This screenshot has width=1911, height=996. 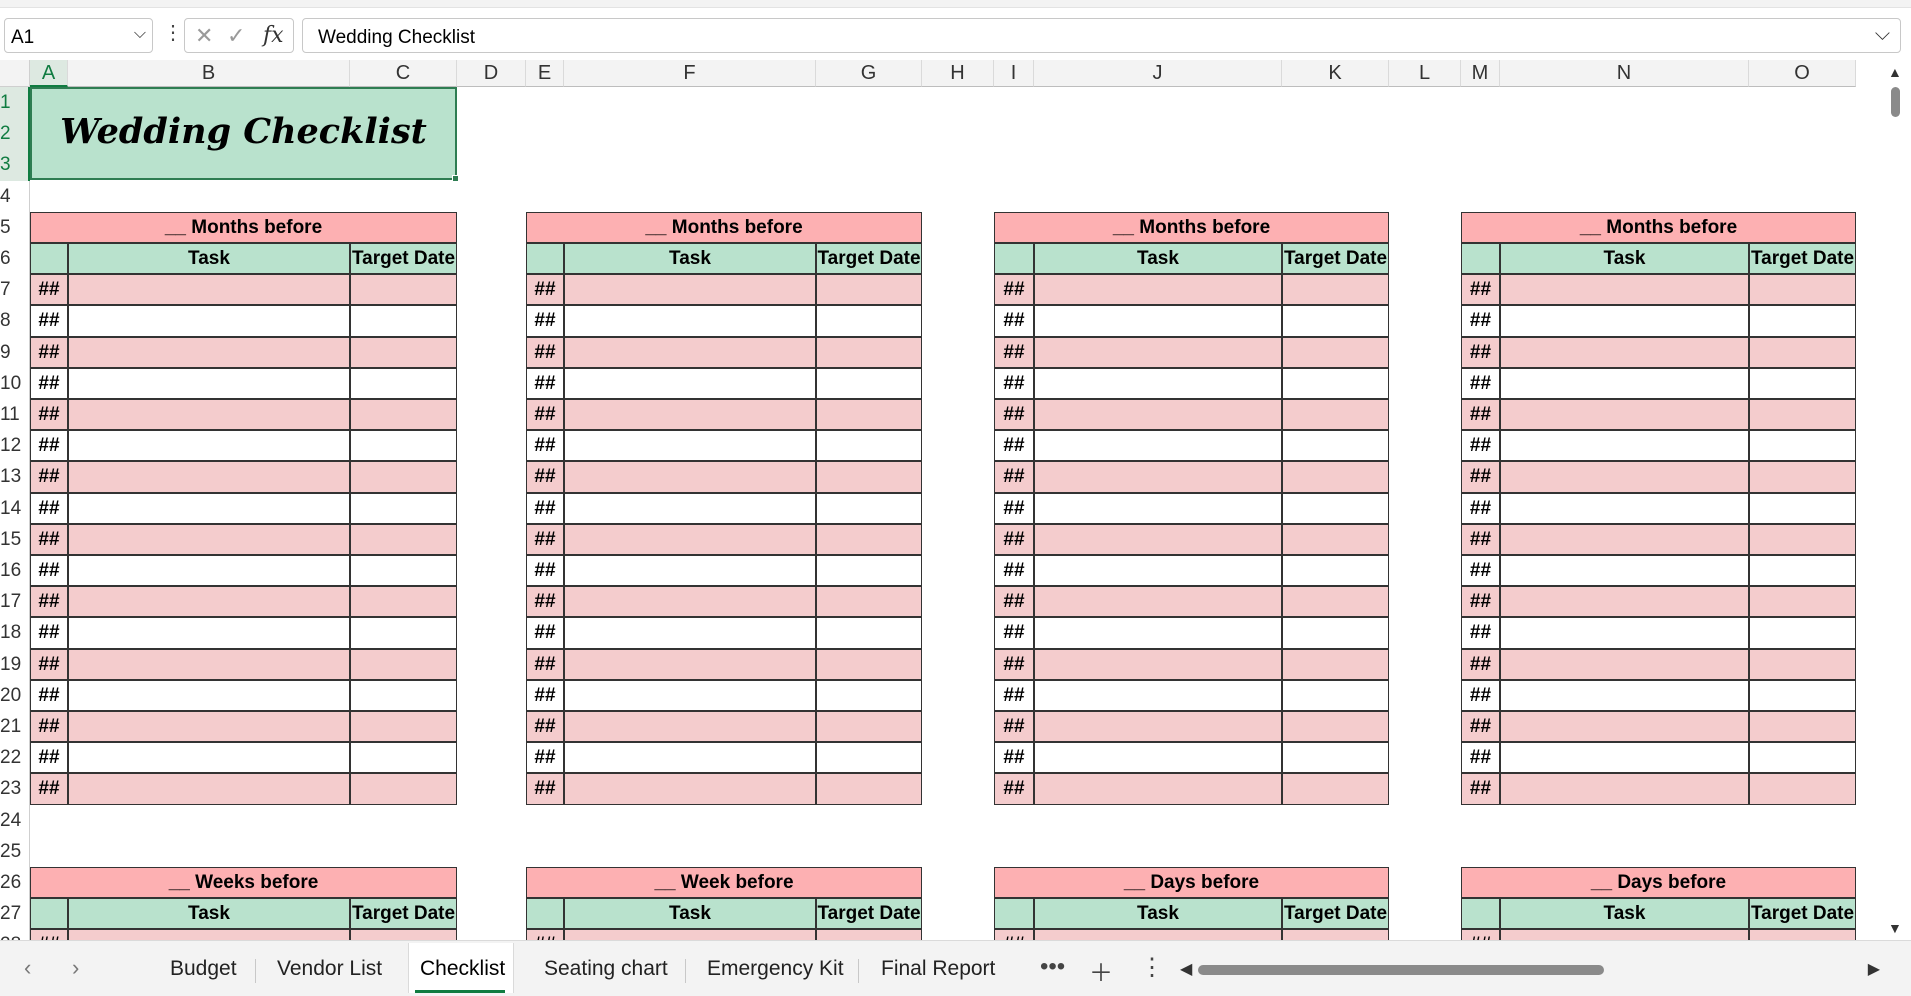 I want to click on tab-seating-chart: Seating chart, so click(x=606, y=969).